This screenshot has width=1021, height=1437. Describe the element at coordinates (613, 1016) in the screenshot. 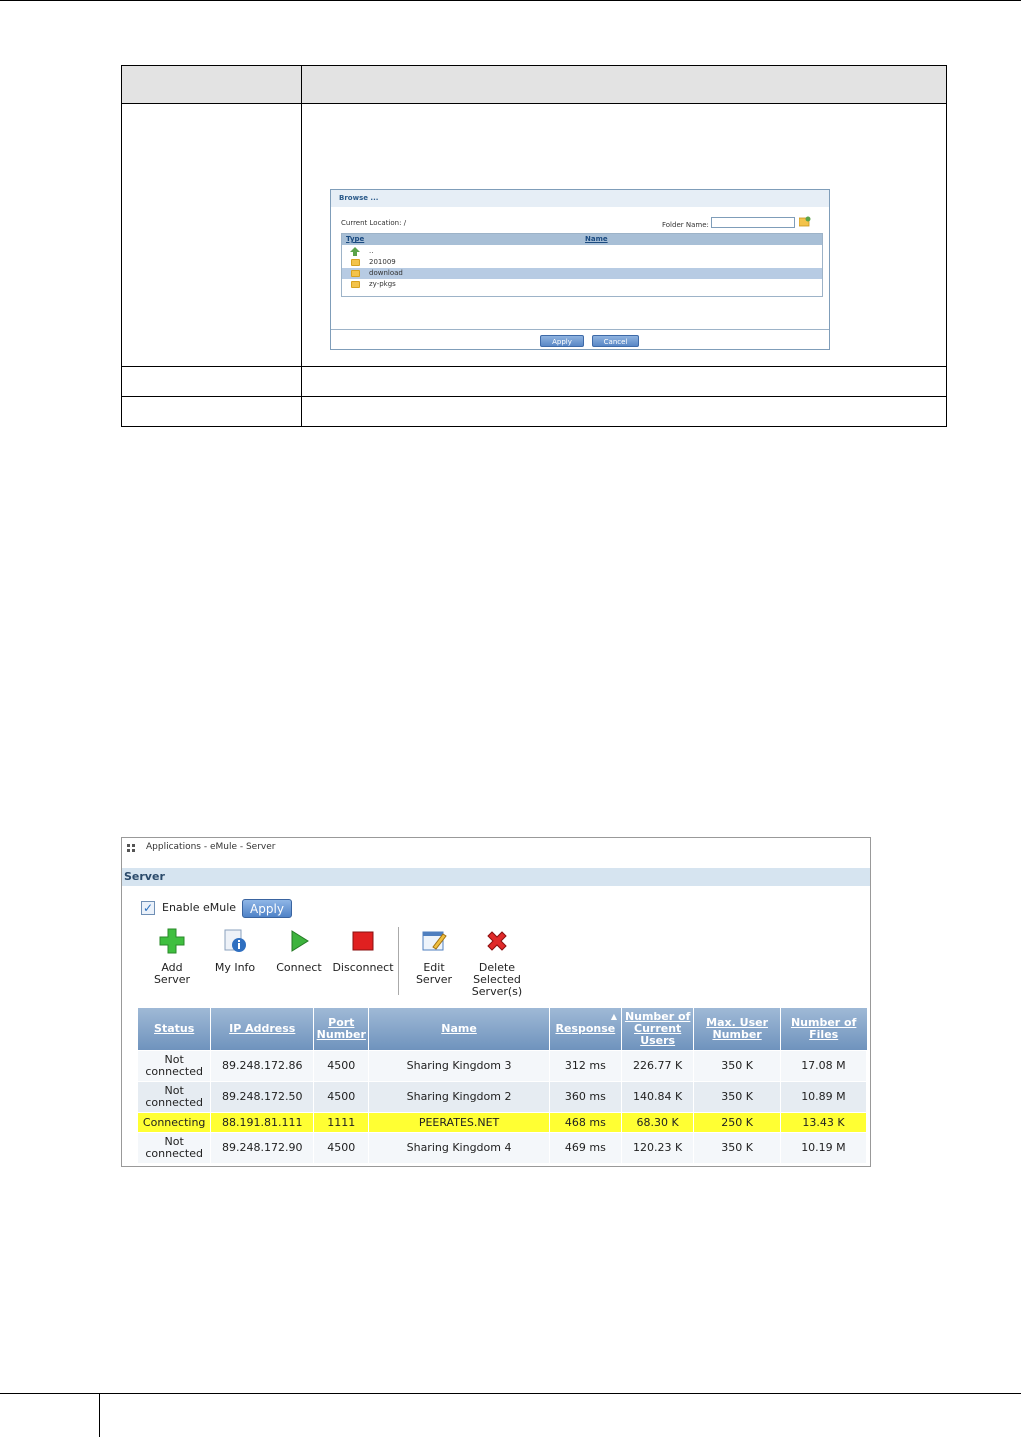

I see `sort-asc-icon: ▲` at that location.